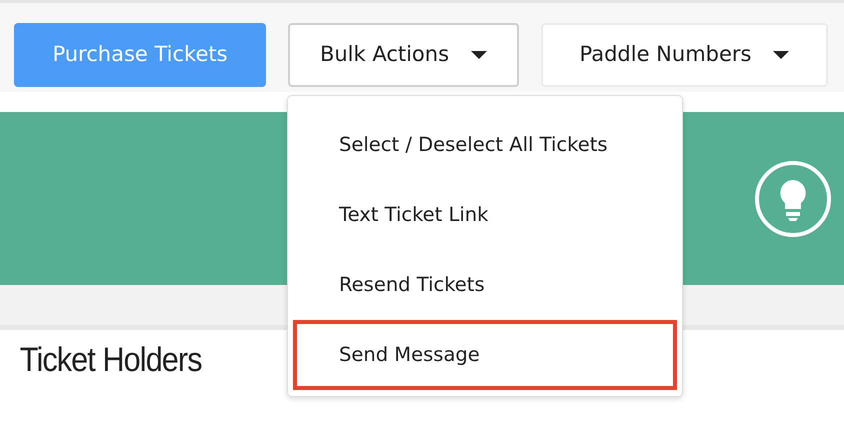 The image size is (844, 426). I want to click on dropdown-button: Paddle Numbers, so click(684, 55).